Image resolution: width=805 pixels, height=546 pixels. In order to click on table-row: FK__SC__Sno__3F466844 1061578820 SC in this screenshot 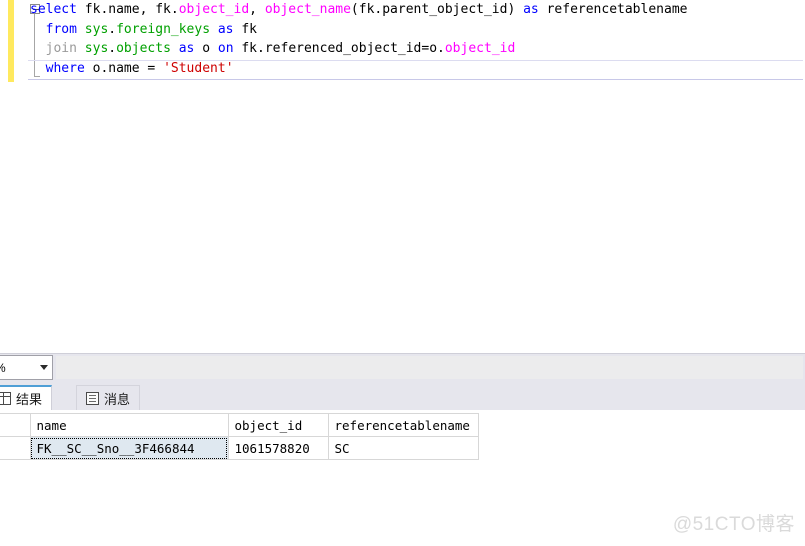, I will do `click(239, 448)`.